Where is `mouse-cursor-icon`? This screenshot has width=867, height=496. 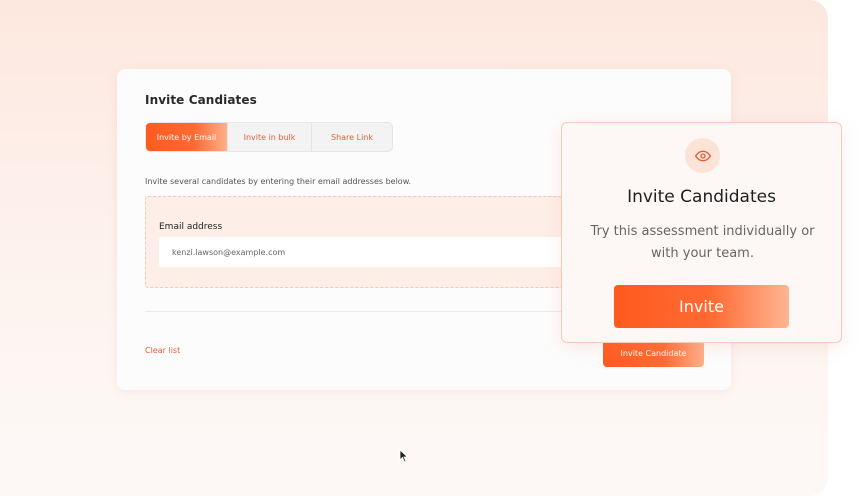
mouse-cursor-icon is located at coordinates (404, 456).